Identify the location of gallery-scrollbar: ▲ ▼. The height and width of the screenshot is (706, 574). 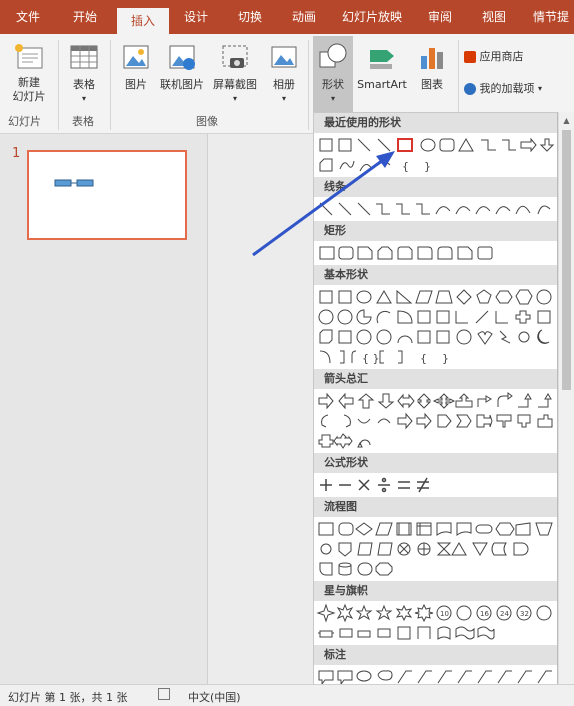
(566, 409).